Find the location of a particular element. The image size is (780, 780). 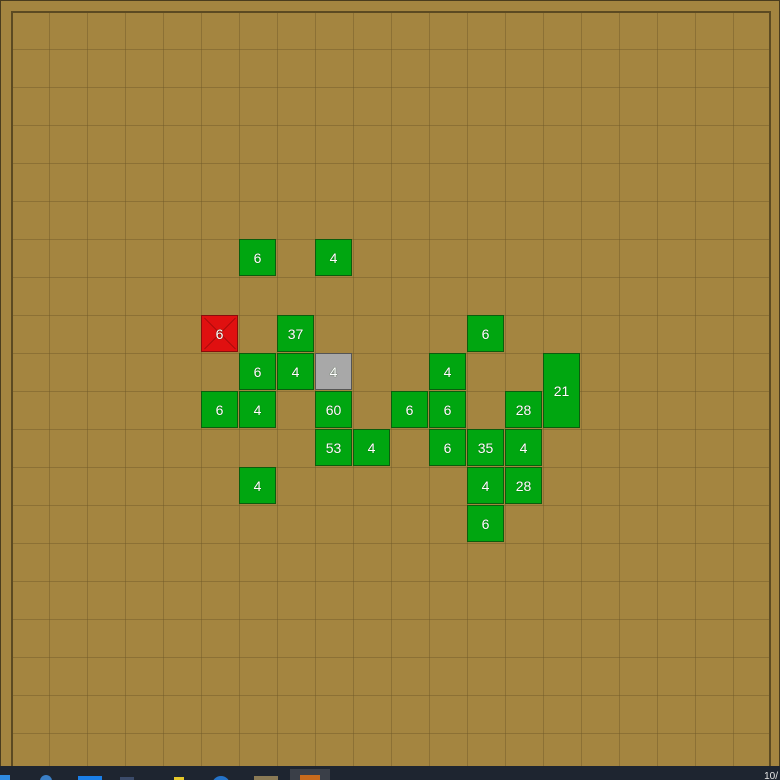

tile-label: 37 is located at coordinates (295, 333).